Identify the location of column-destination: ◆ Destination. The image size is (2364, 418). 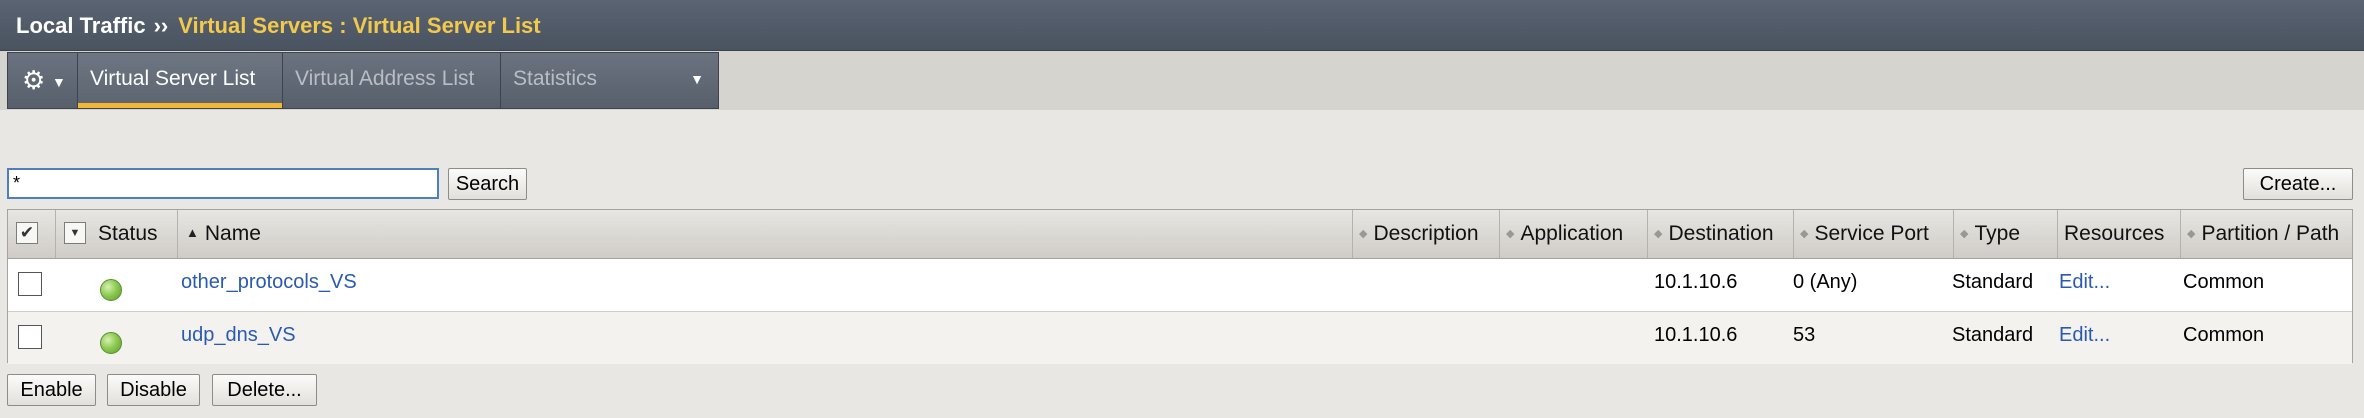
(1721, 234).